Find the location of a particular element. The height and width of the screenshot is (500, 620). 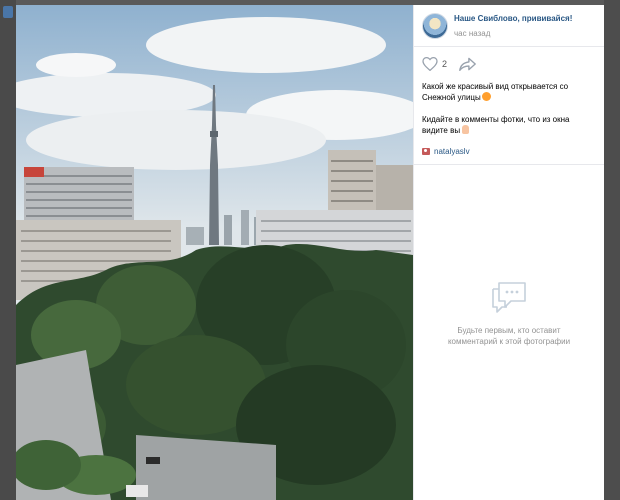

page-background-left is located at coordinates (8, 250).